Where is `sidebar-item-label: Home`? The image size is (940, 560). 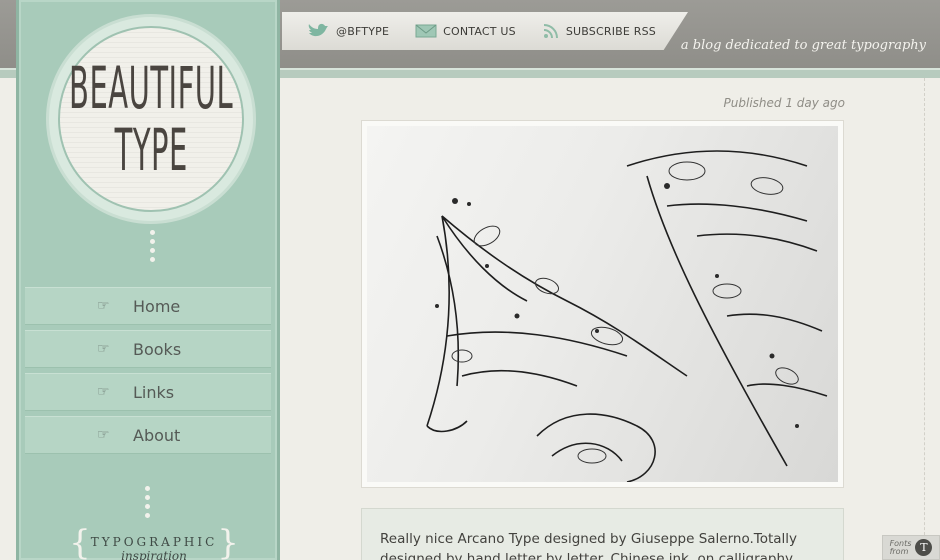 sidebar-item-label: Home is located at coordinates (157, 306).